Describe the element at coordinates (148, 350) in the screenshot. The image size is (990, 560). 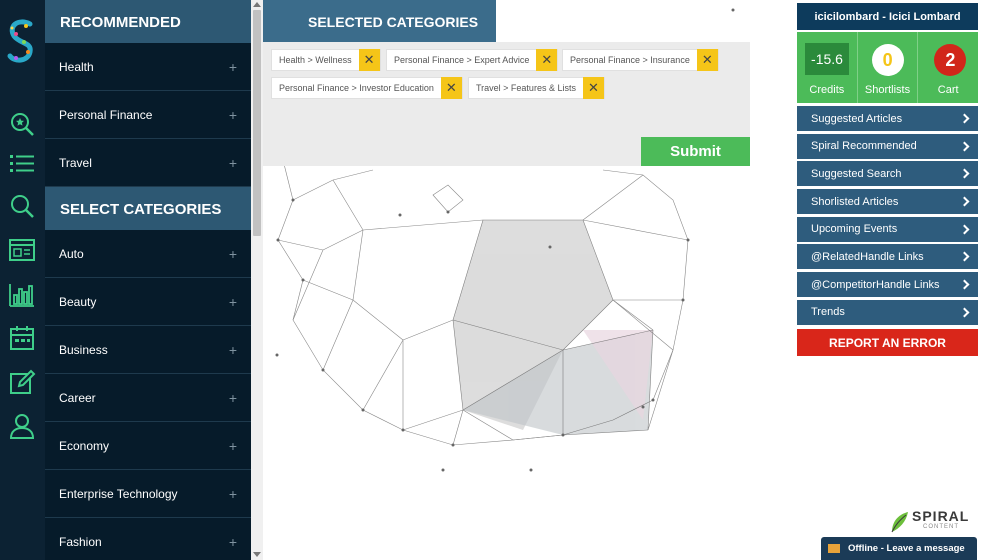
I see `category-item-business: Business +` at that location.